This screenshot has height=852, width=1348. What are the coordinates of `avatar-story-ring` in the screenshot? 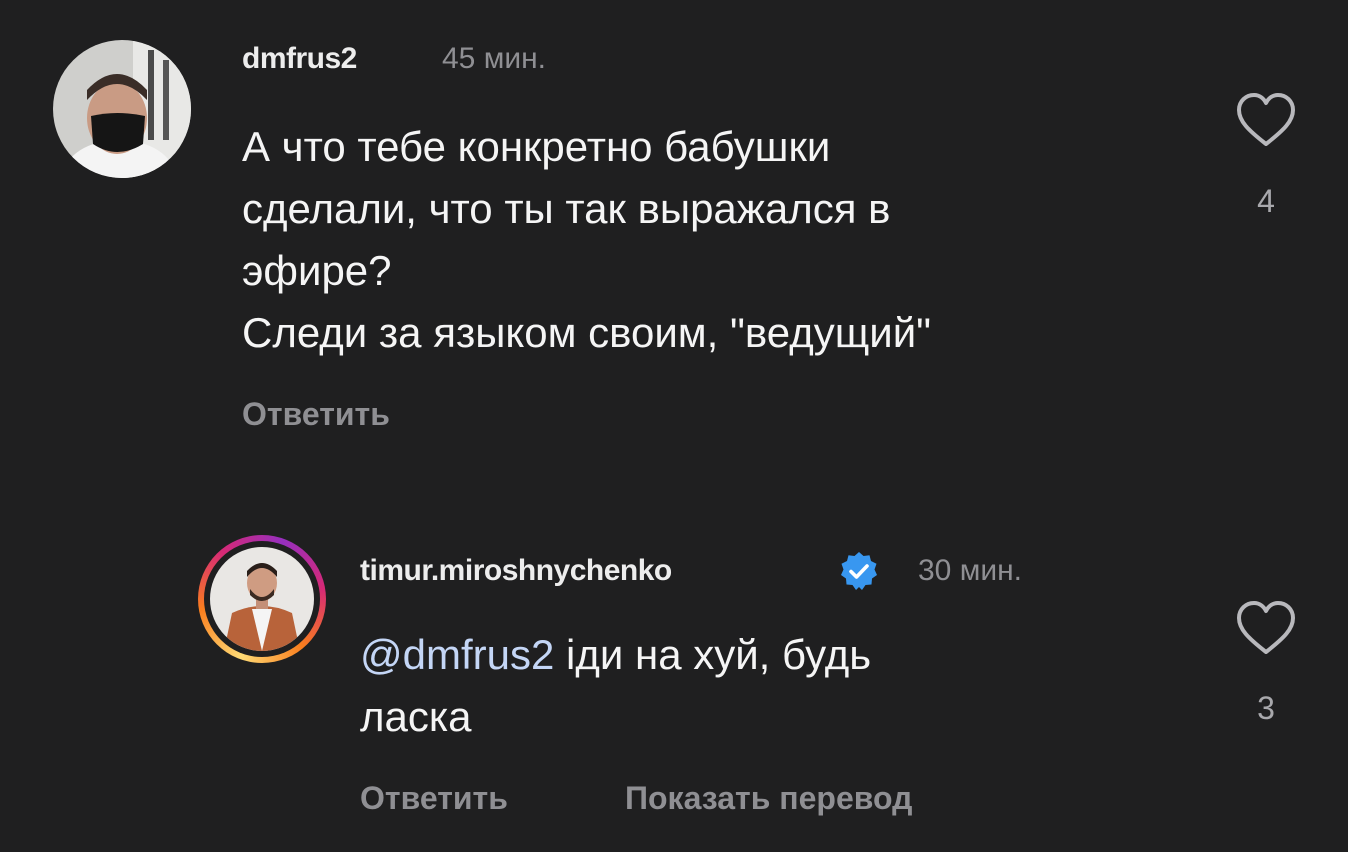 It's located at (262, 599).